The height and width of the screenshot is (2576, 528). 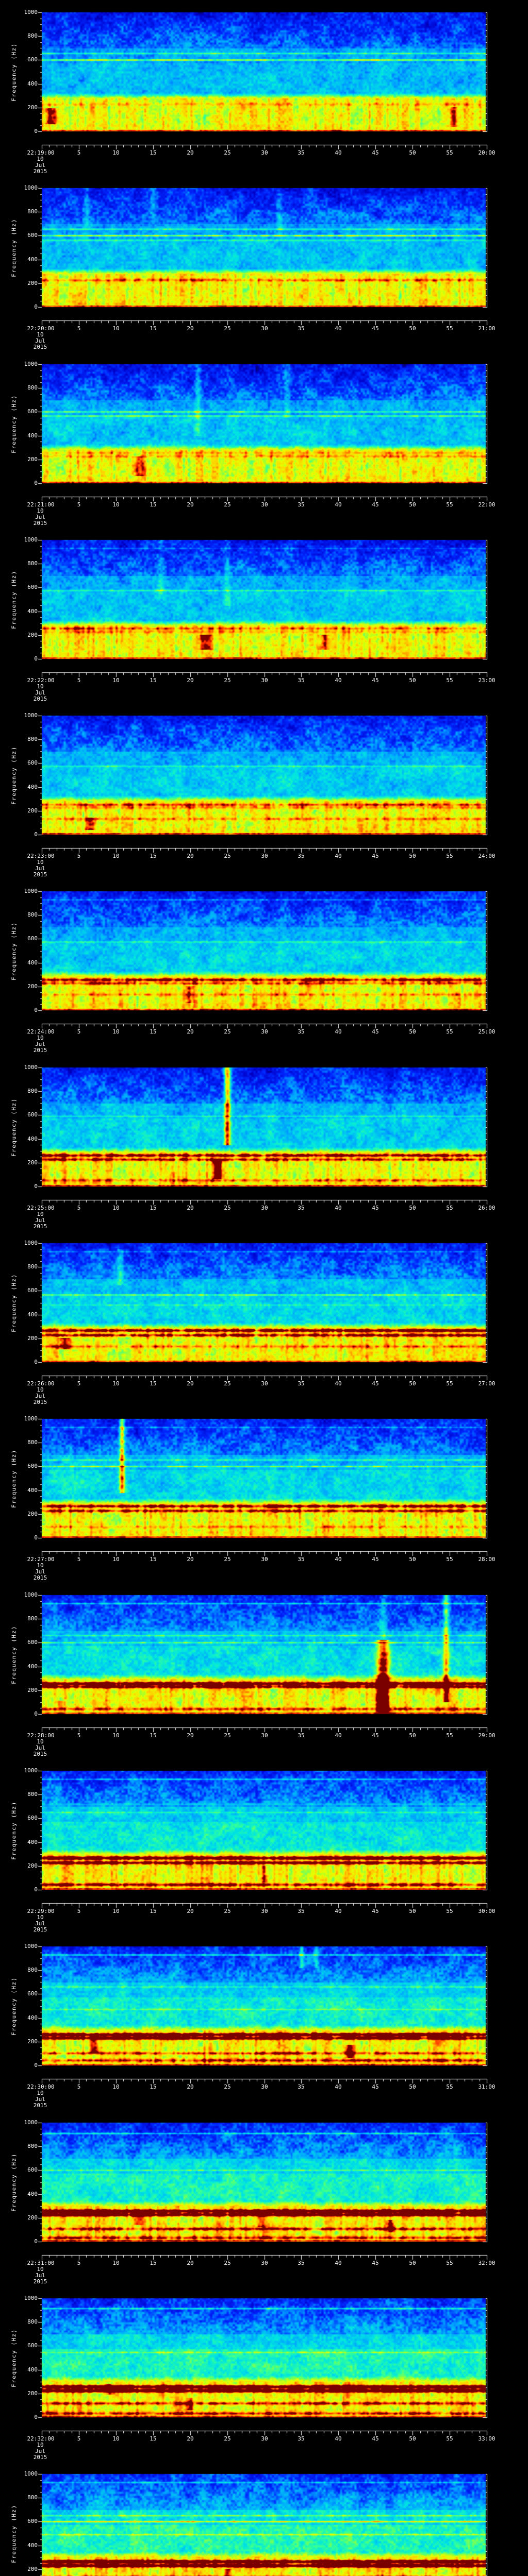 I want to click on x-end-time-label: 26:00, so click(x=487, y=1208).